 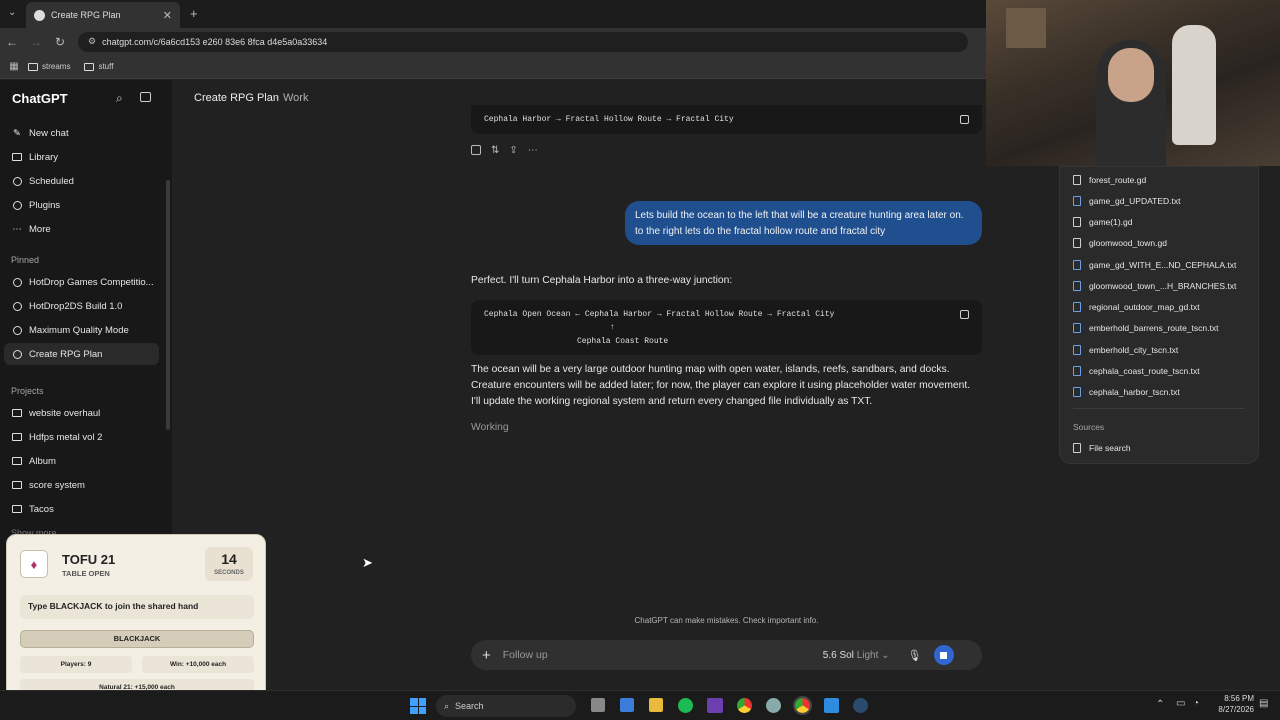 I want to click on clock-date: 8/27/2026, so click(x=1231, y=709).